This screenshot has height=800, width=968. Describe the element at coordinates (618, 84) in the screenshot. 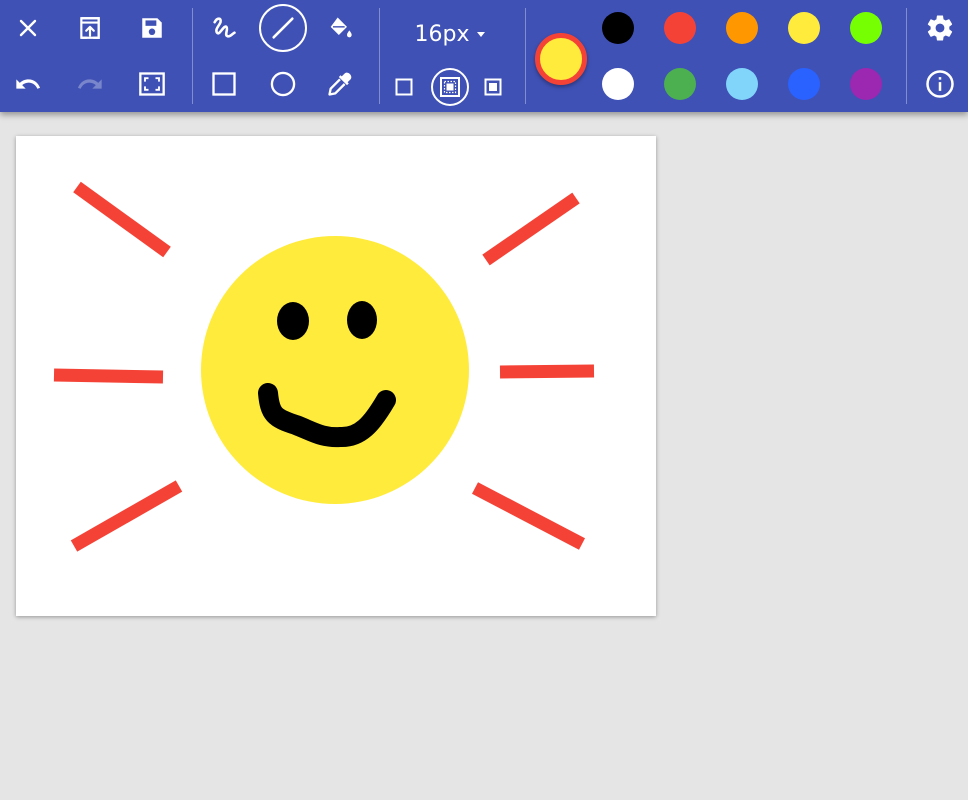

I see `color-swatch-white` at that location.